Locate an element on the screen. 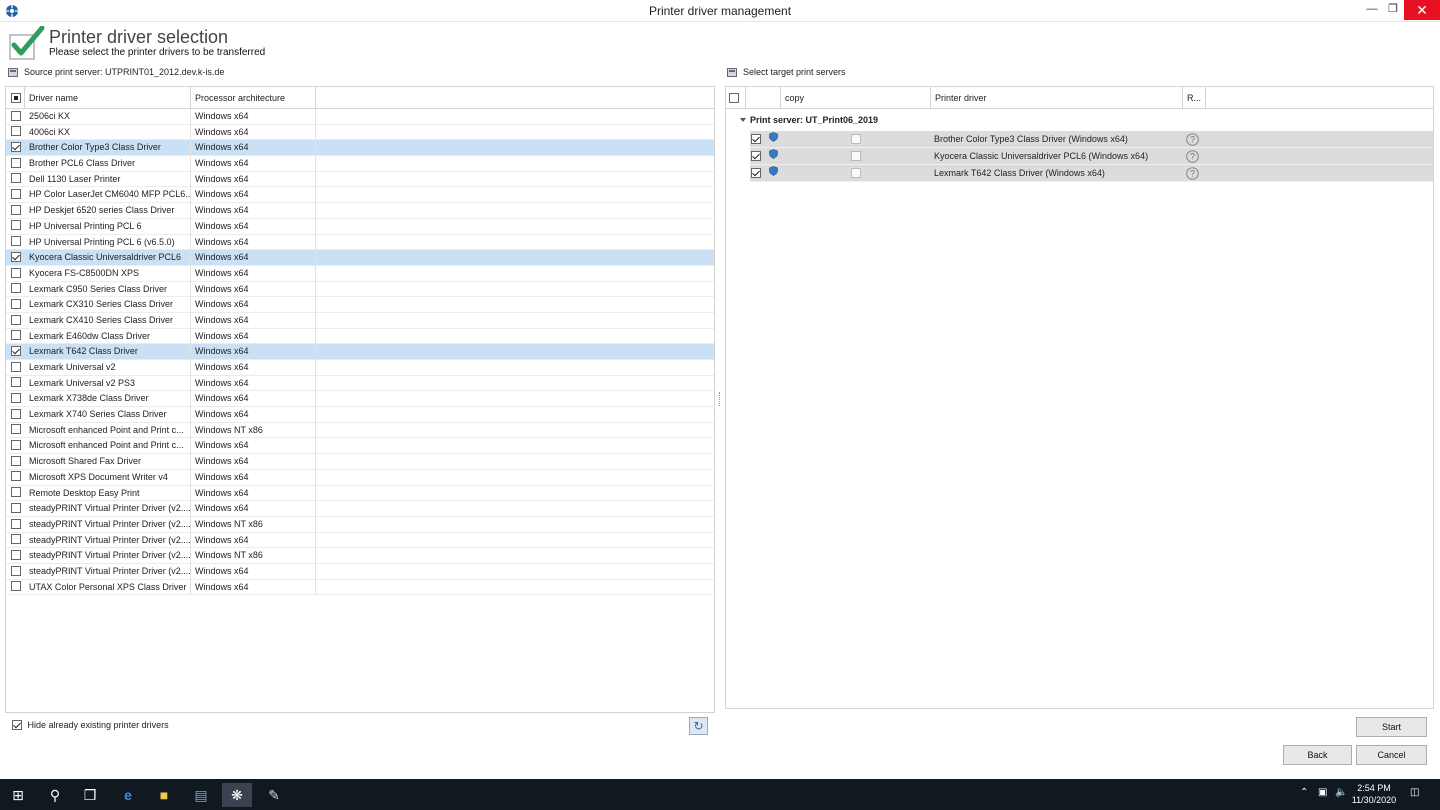 This screenshot has width=1440, height=810. column-processor-architecture: Processor architecture is located at coordinates (253, 98).